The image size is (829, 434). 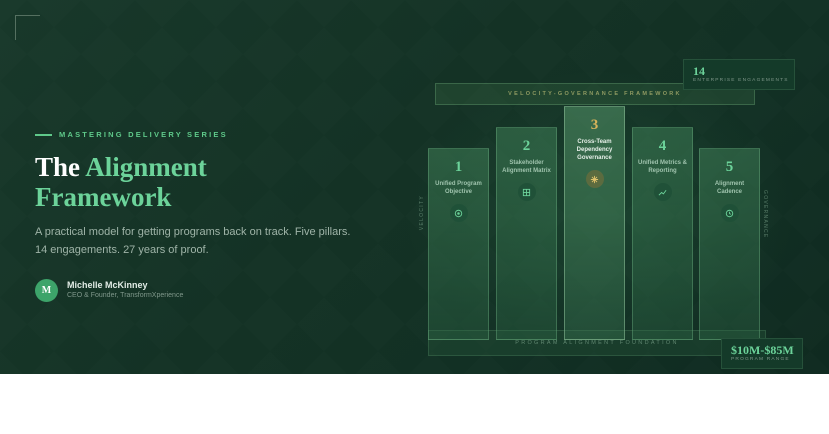 I want to click on page-title: The Alignment Framework, so click(x=121, y=182).